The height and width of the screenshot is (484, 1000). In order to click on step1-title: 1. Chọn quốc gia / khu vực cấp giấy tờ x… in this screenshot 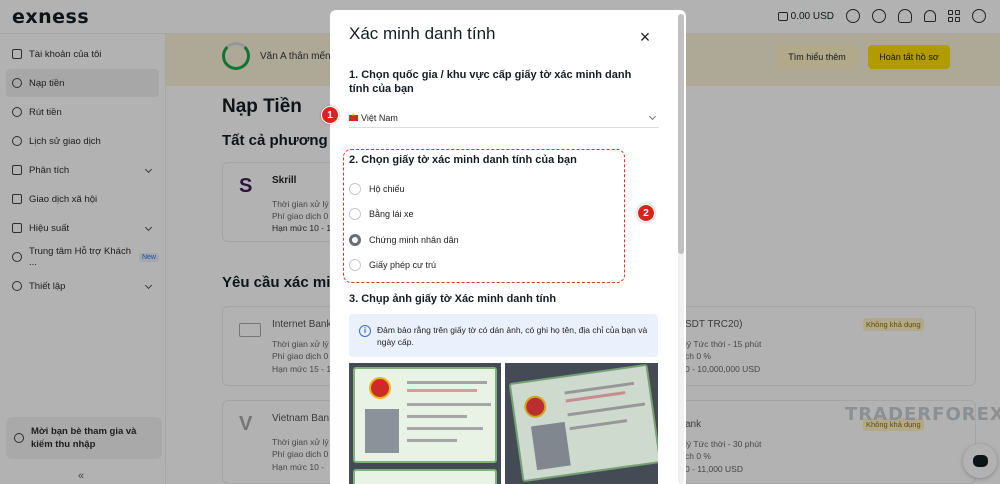, I will do `click(490, 82)`.